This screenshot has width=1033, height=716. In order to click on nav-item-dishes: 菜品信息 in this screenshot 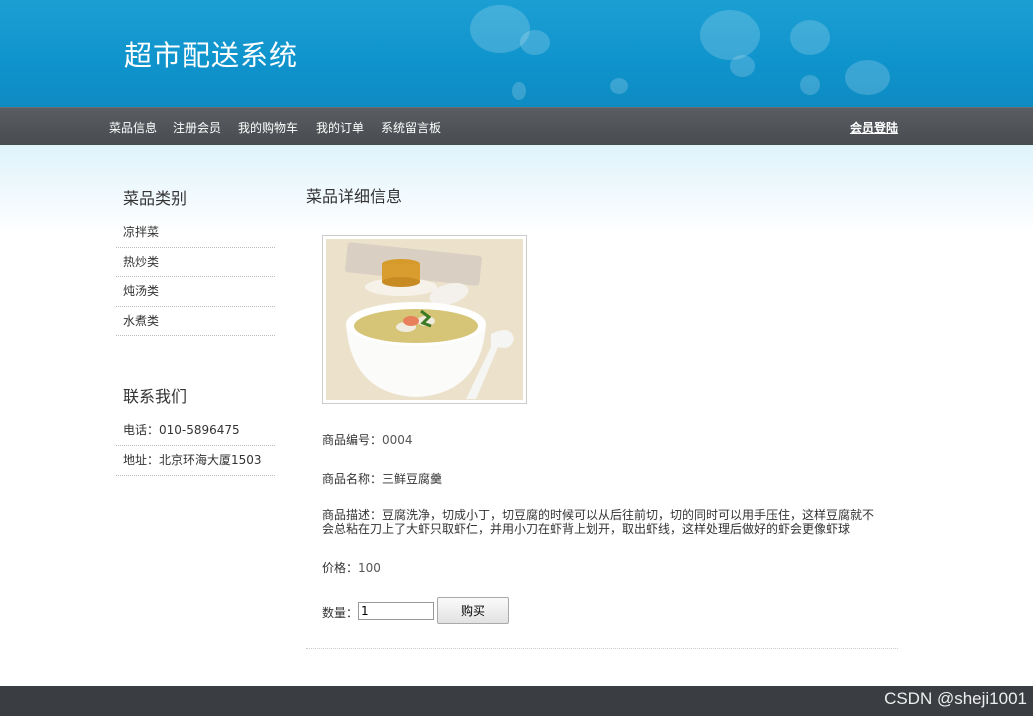, I will do `click(133, 127)`.